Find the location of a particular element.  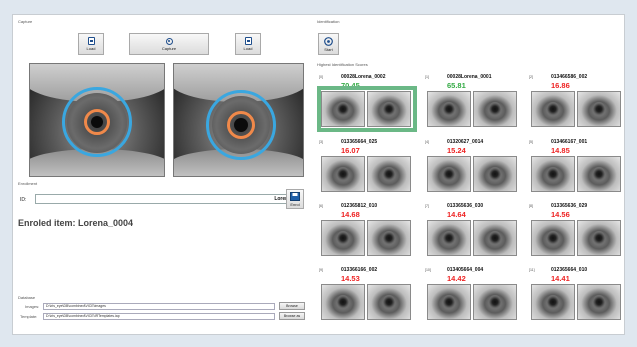

load-right-label: Load is located at coordinates (248, 48).